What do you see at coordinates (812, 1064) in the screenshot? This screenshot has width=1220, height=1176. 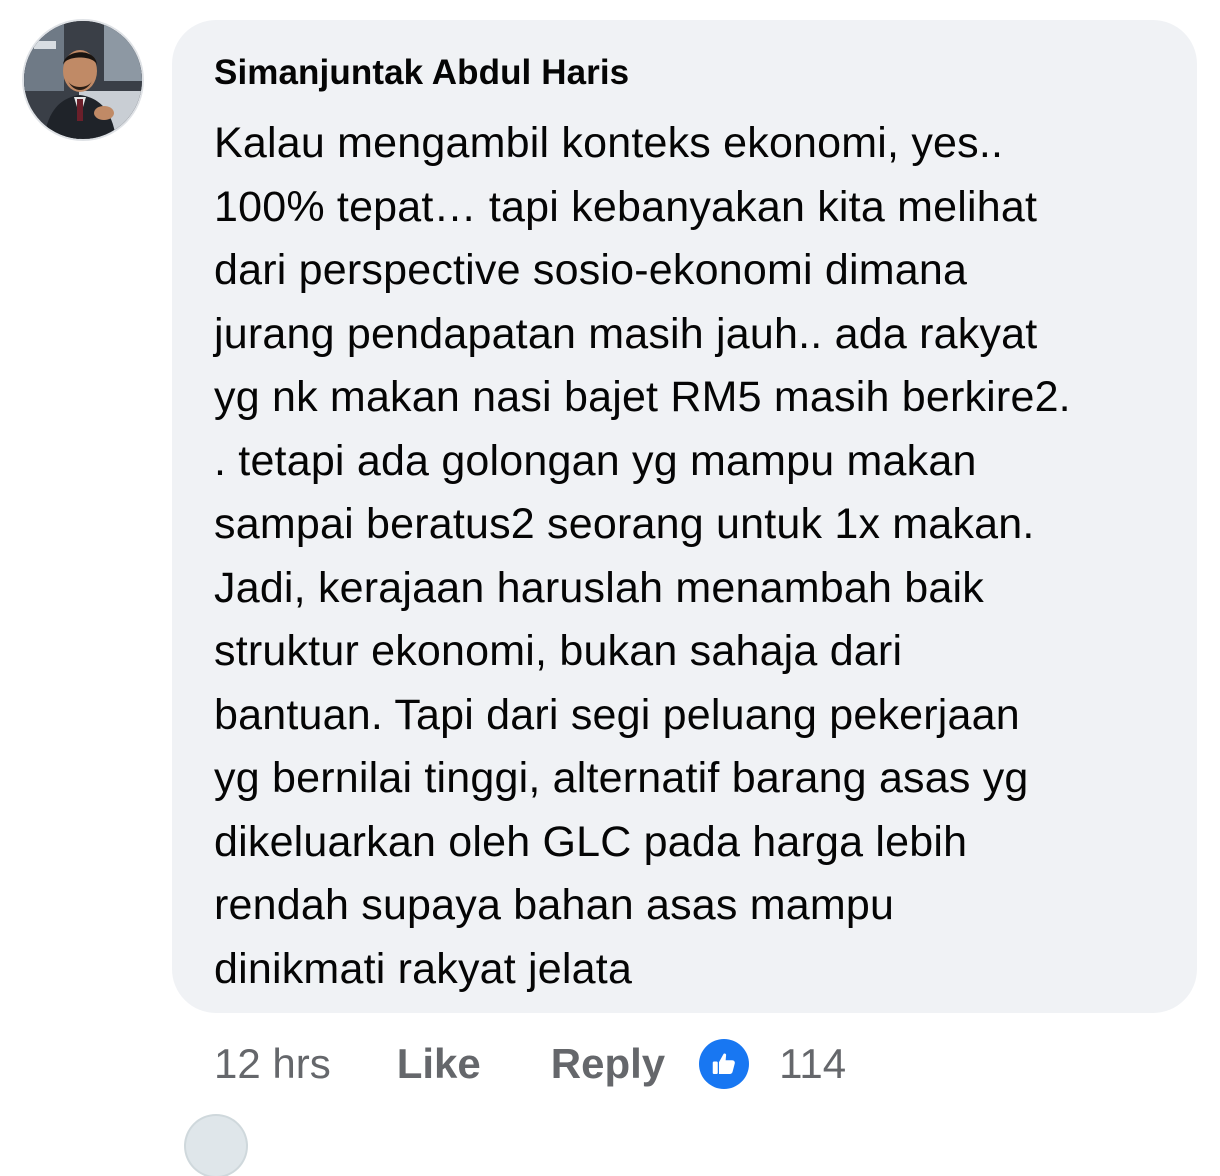 I see `reaction-count: 114` at bounding box center [812, 1064].